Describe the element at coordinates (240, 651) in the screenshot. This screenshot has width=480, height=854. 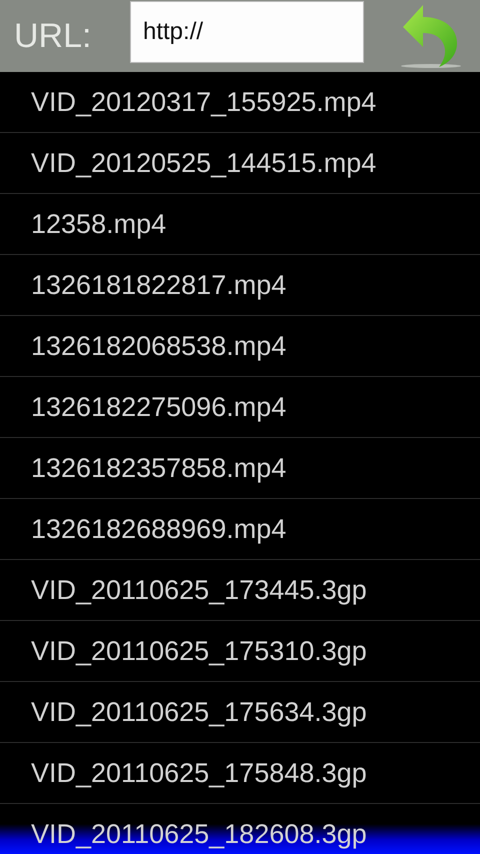
I see `file-row: VID_20110625_175310.3gp` at that location.